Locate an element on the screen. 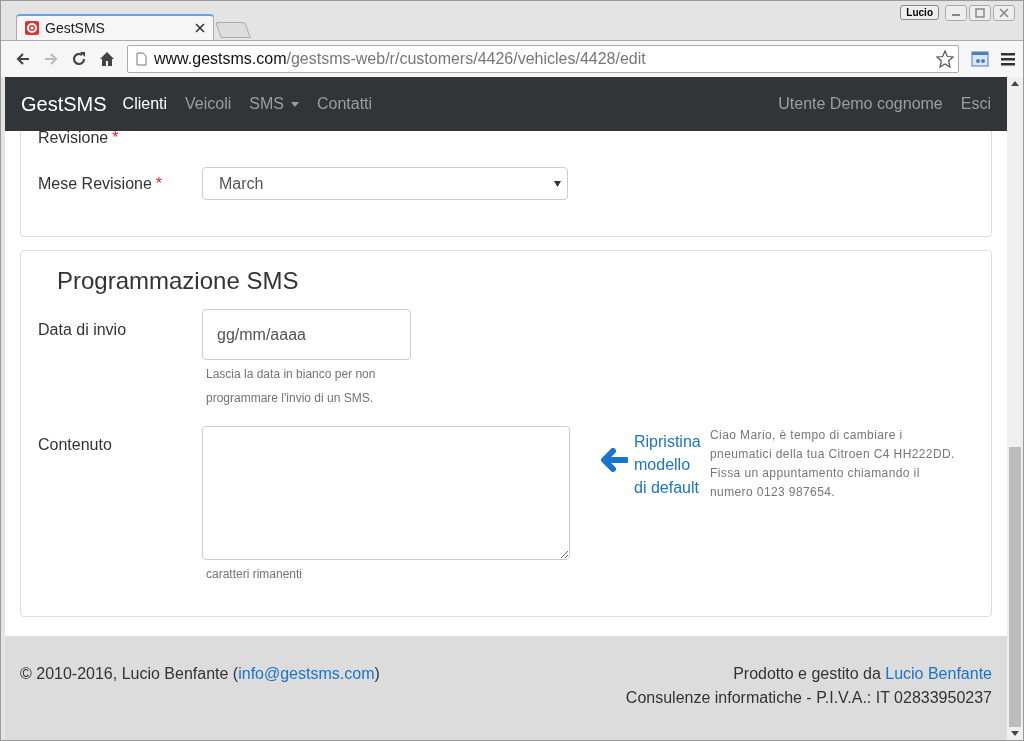 This screenshot has height=741, width=1024. template-text: Ciao Mario, è tempo di cambiare i pneumatici della tua Citroen C4 HH222DD. Fissa un appuntamento chiamando il numero 0123 987654. is located at coordinates (833, 464).